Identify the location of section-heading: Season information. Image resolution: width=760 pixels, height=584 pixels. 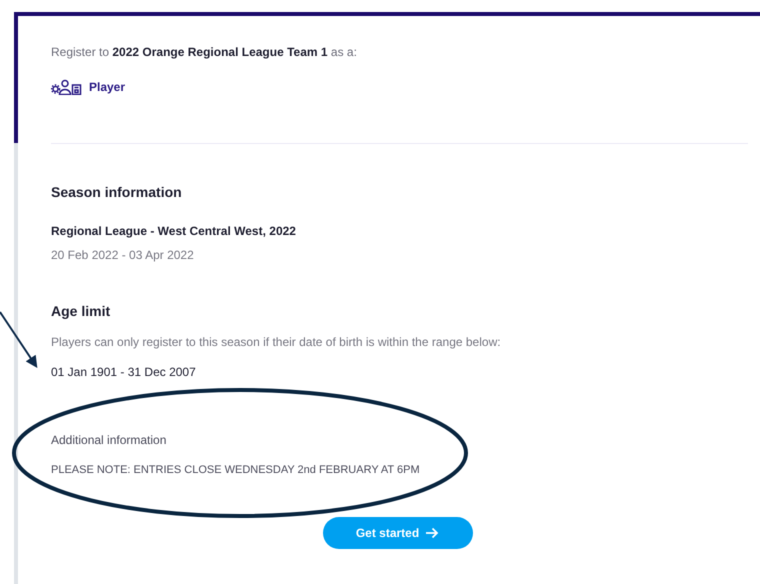
(117, 192).